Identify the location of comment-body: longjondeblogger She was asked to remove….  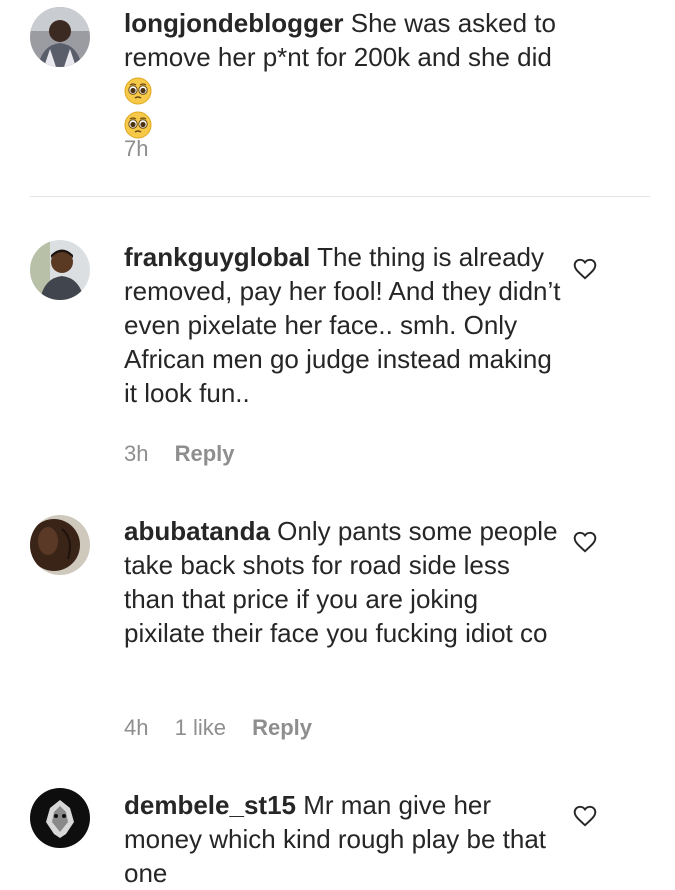
(344, 74).